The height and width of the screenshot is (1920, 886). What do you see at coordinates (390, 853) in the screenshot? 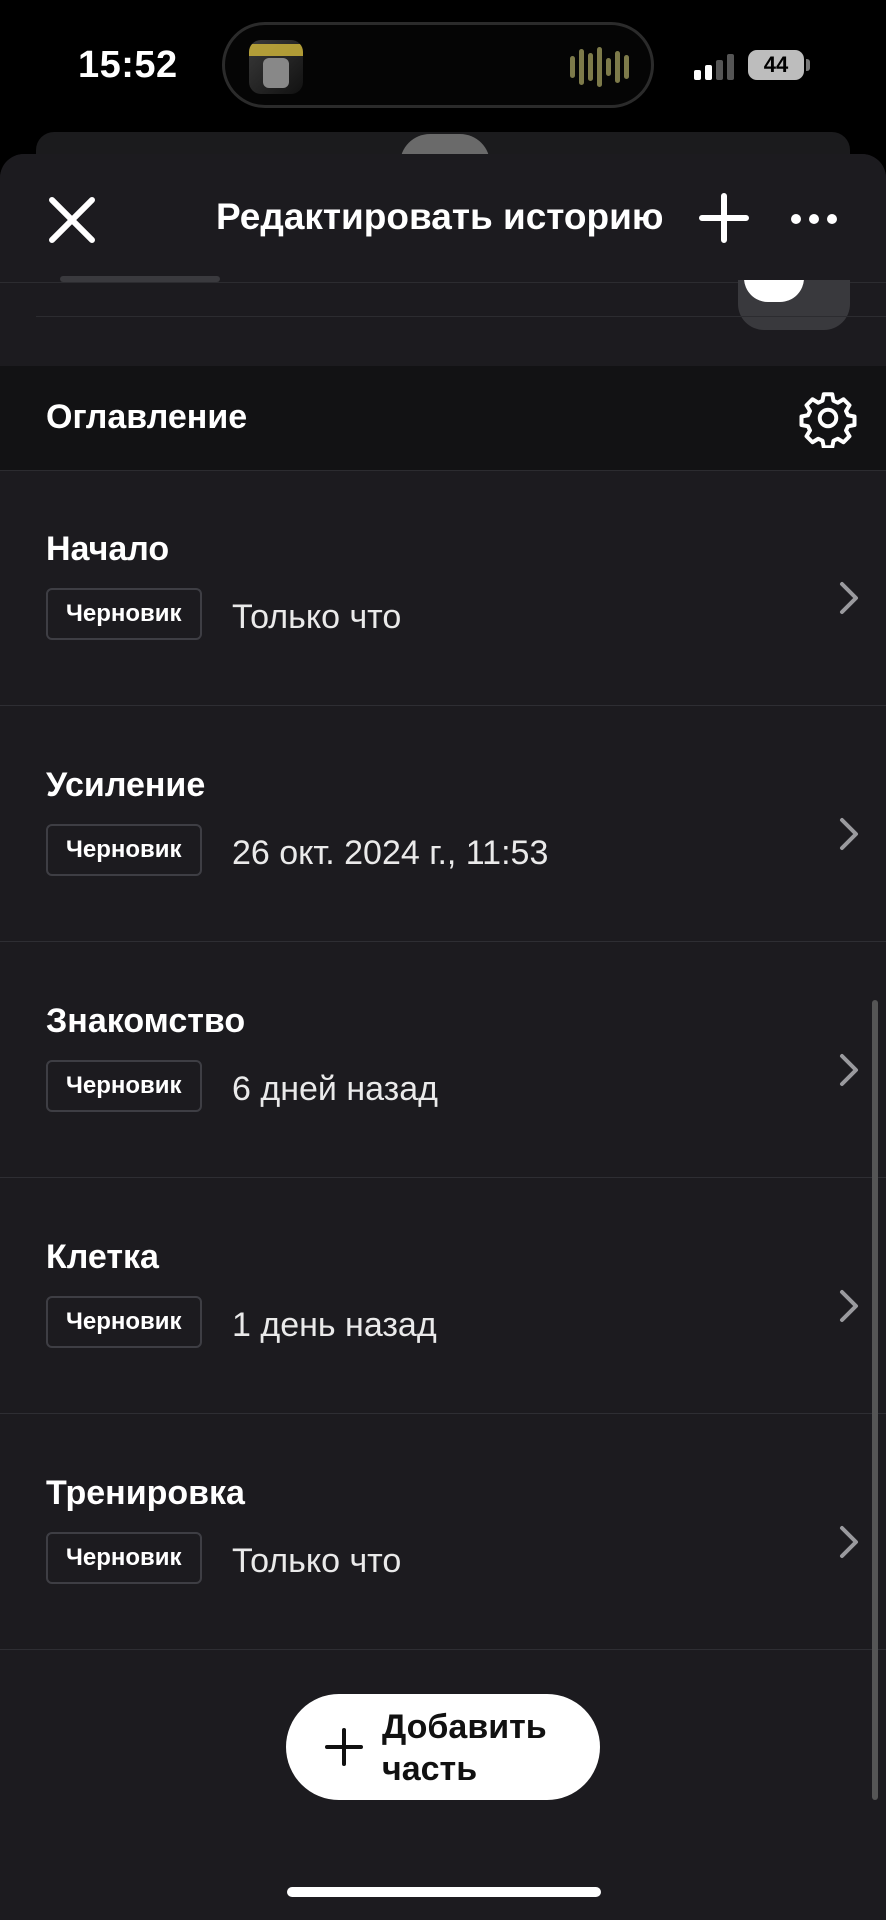
I see `part-updated: 26 окт. 2024 г., 11:53` at bounding box center [390, 853].